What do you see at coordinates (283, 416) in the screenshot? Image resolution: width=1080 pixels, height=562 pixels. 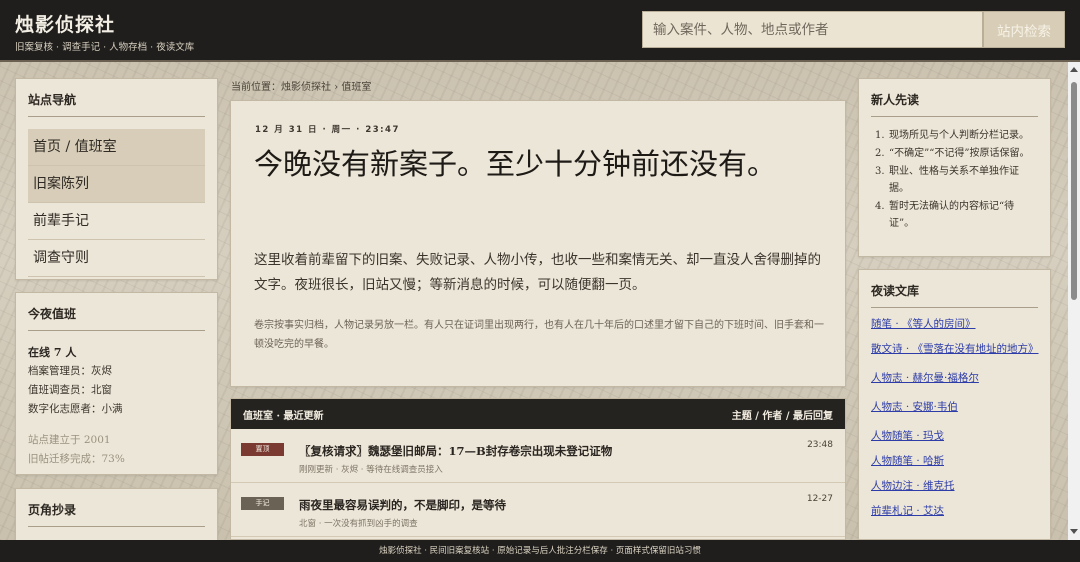 I see `updates-title: 值班室 · 最近更新` at bounding box center [283, 416].